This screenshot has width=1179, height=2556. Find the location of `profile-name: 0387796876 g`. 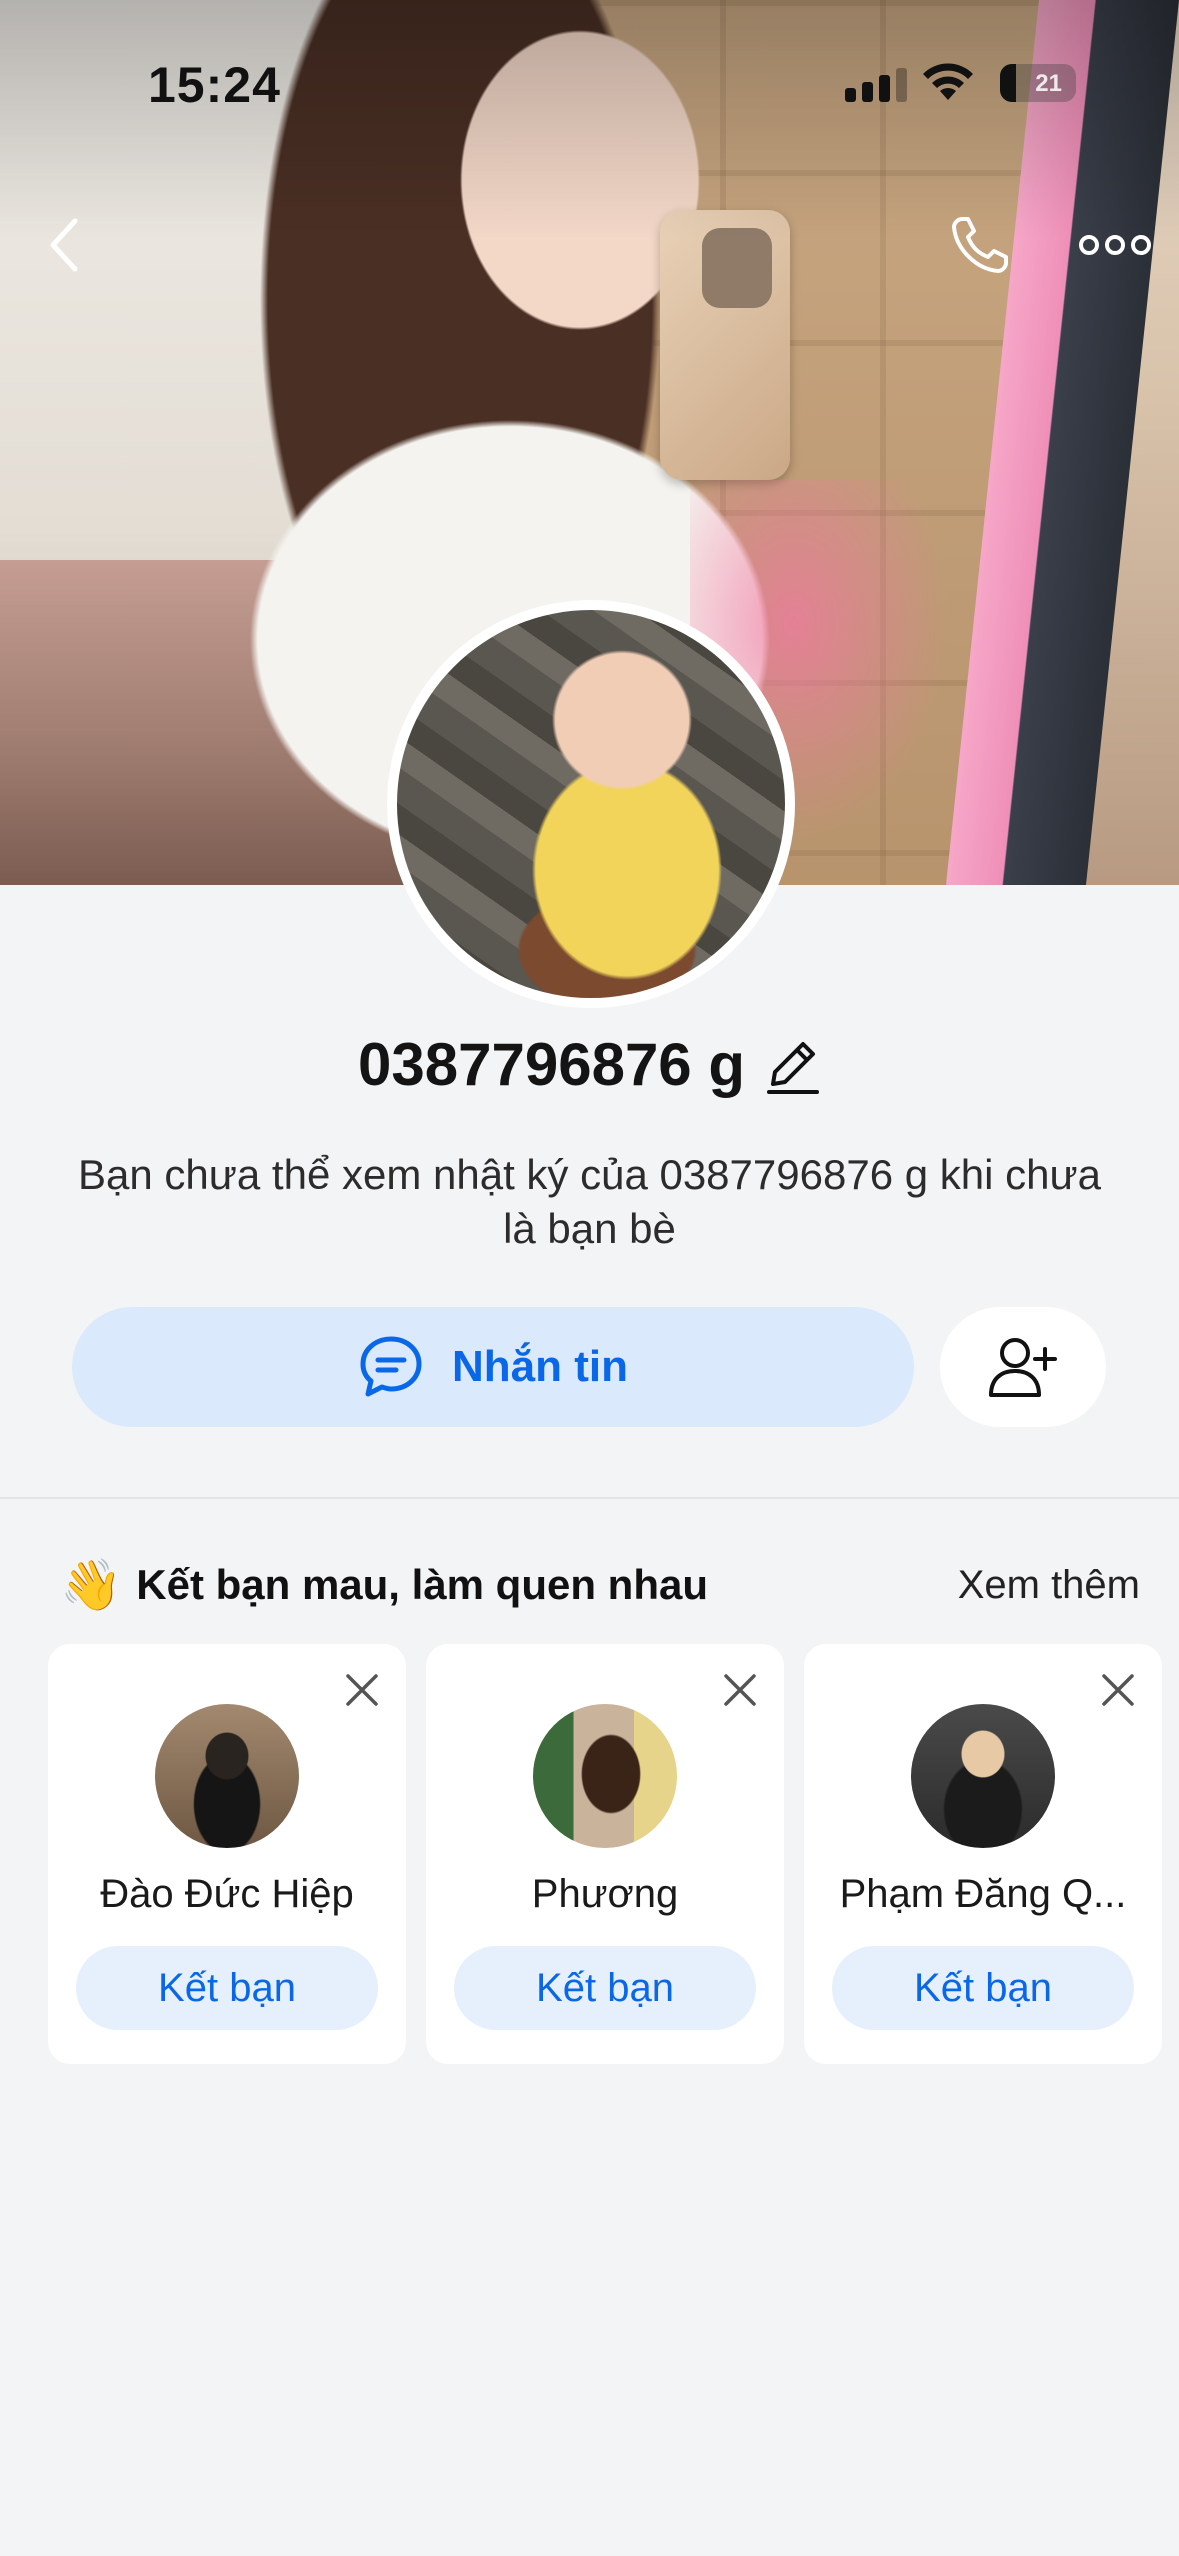

profile-name: 0387796876 g is located at coordinates (551, 1064).